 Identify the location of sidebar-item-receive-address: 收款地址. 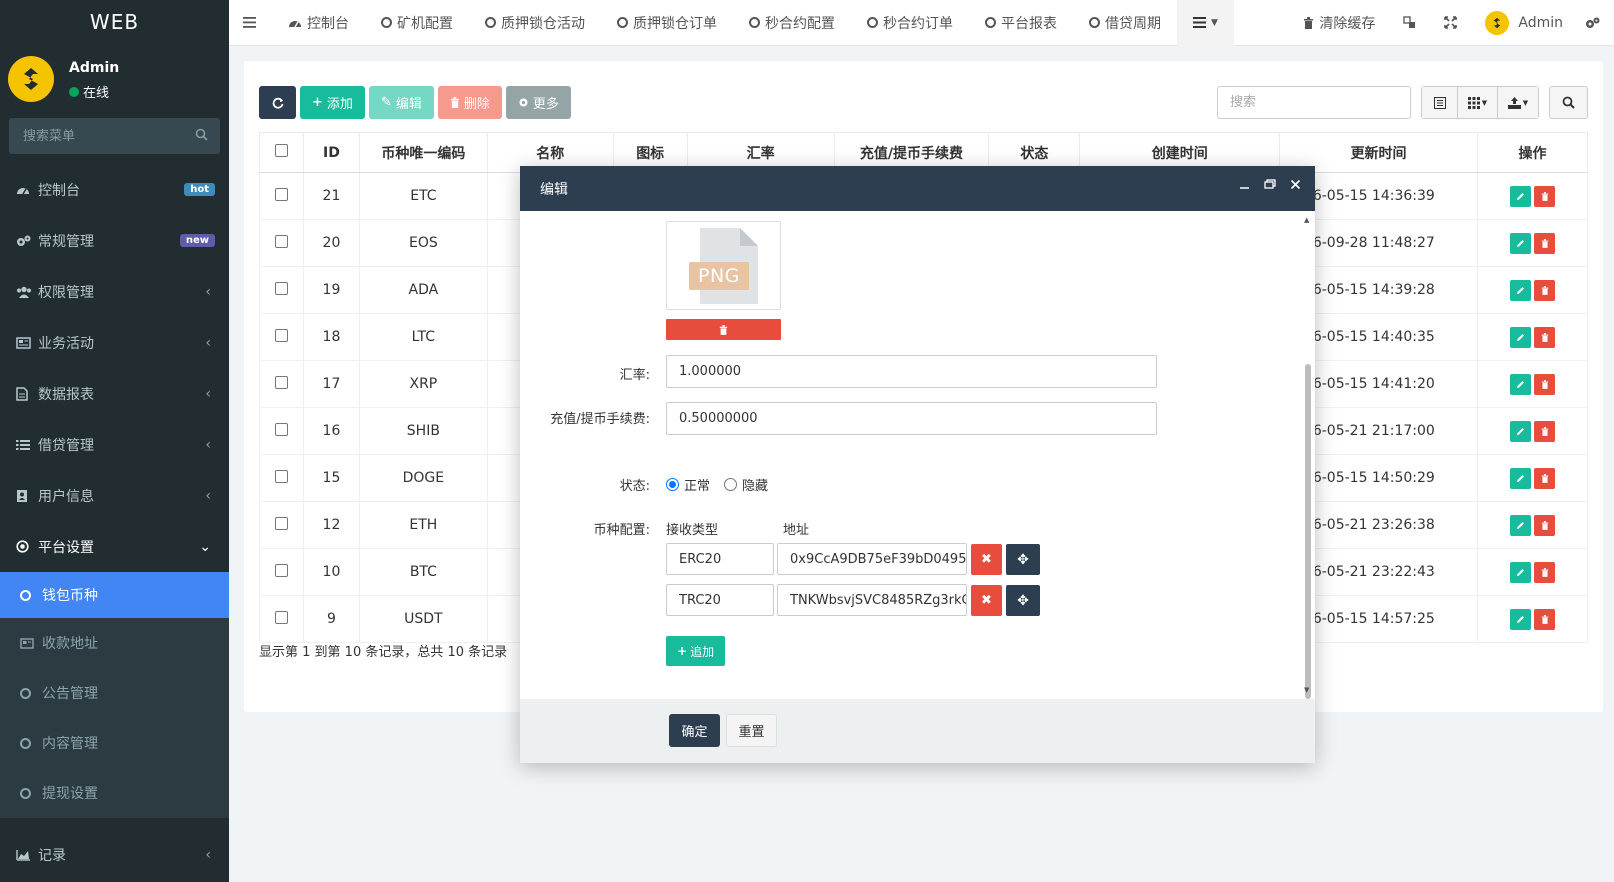
(114, 643).